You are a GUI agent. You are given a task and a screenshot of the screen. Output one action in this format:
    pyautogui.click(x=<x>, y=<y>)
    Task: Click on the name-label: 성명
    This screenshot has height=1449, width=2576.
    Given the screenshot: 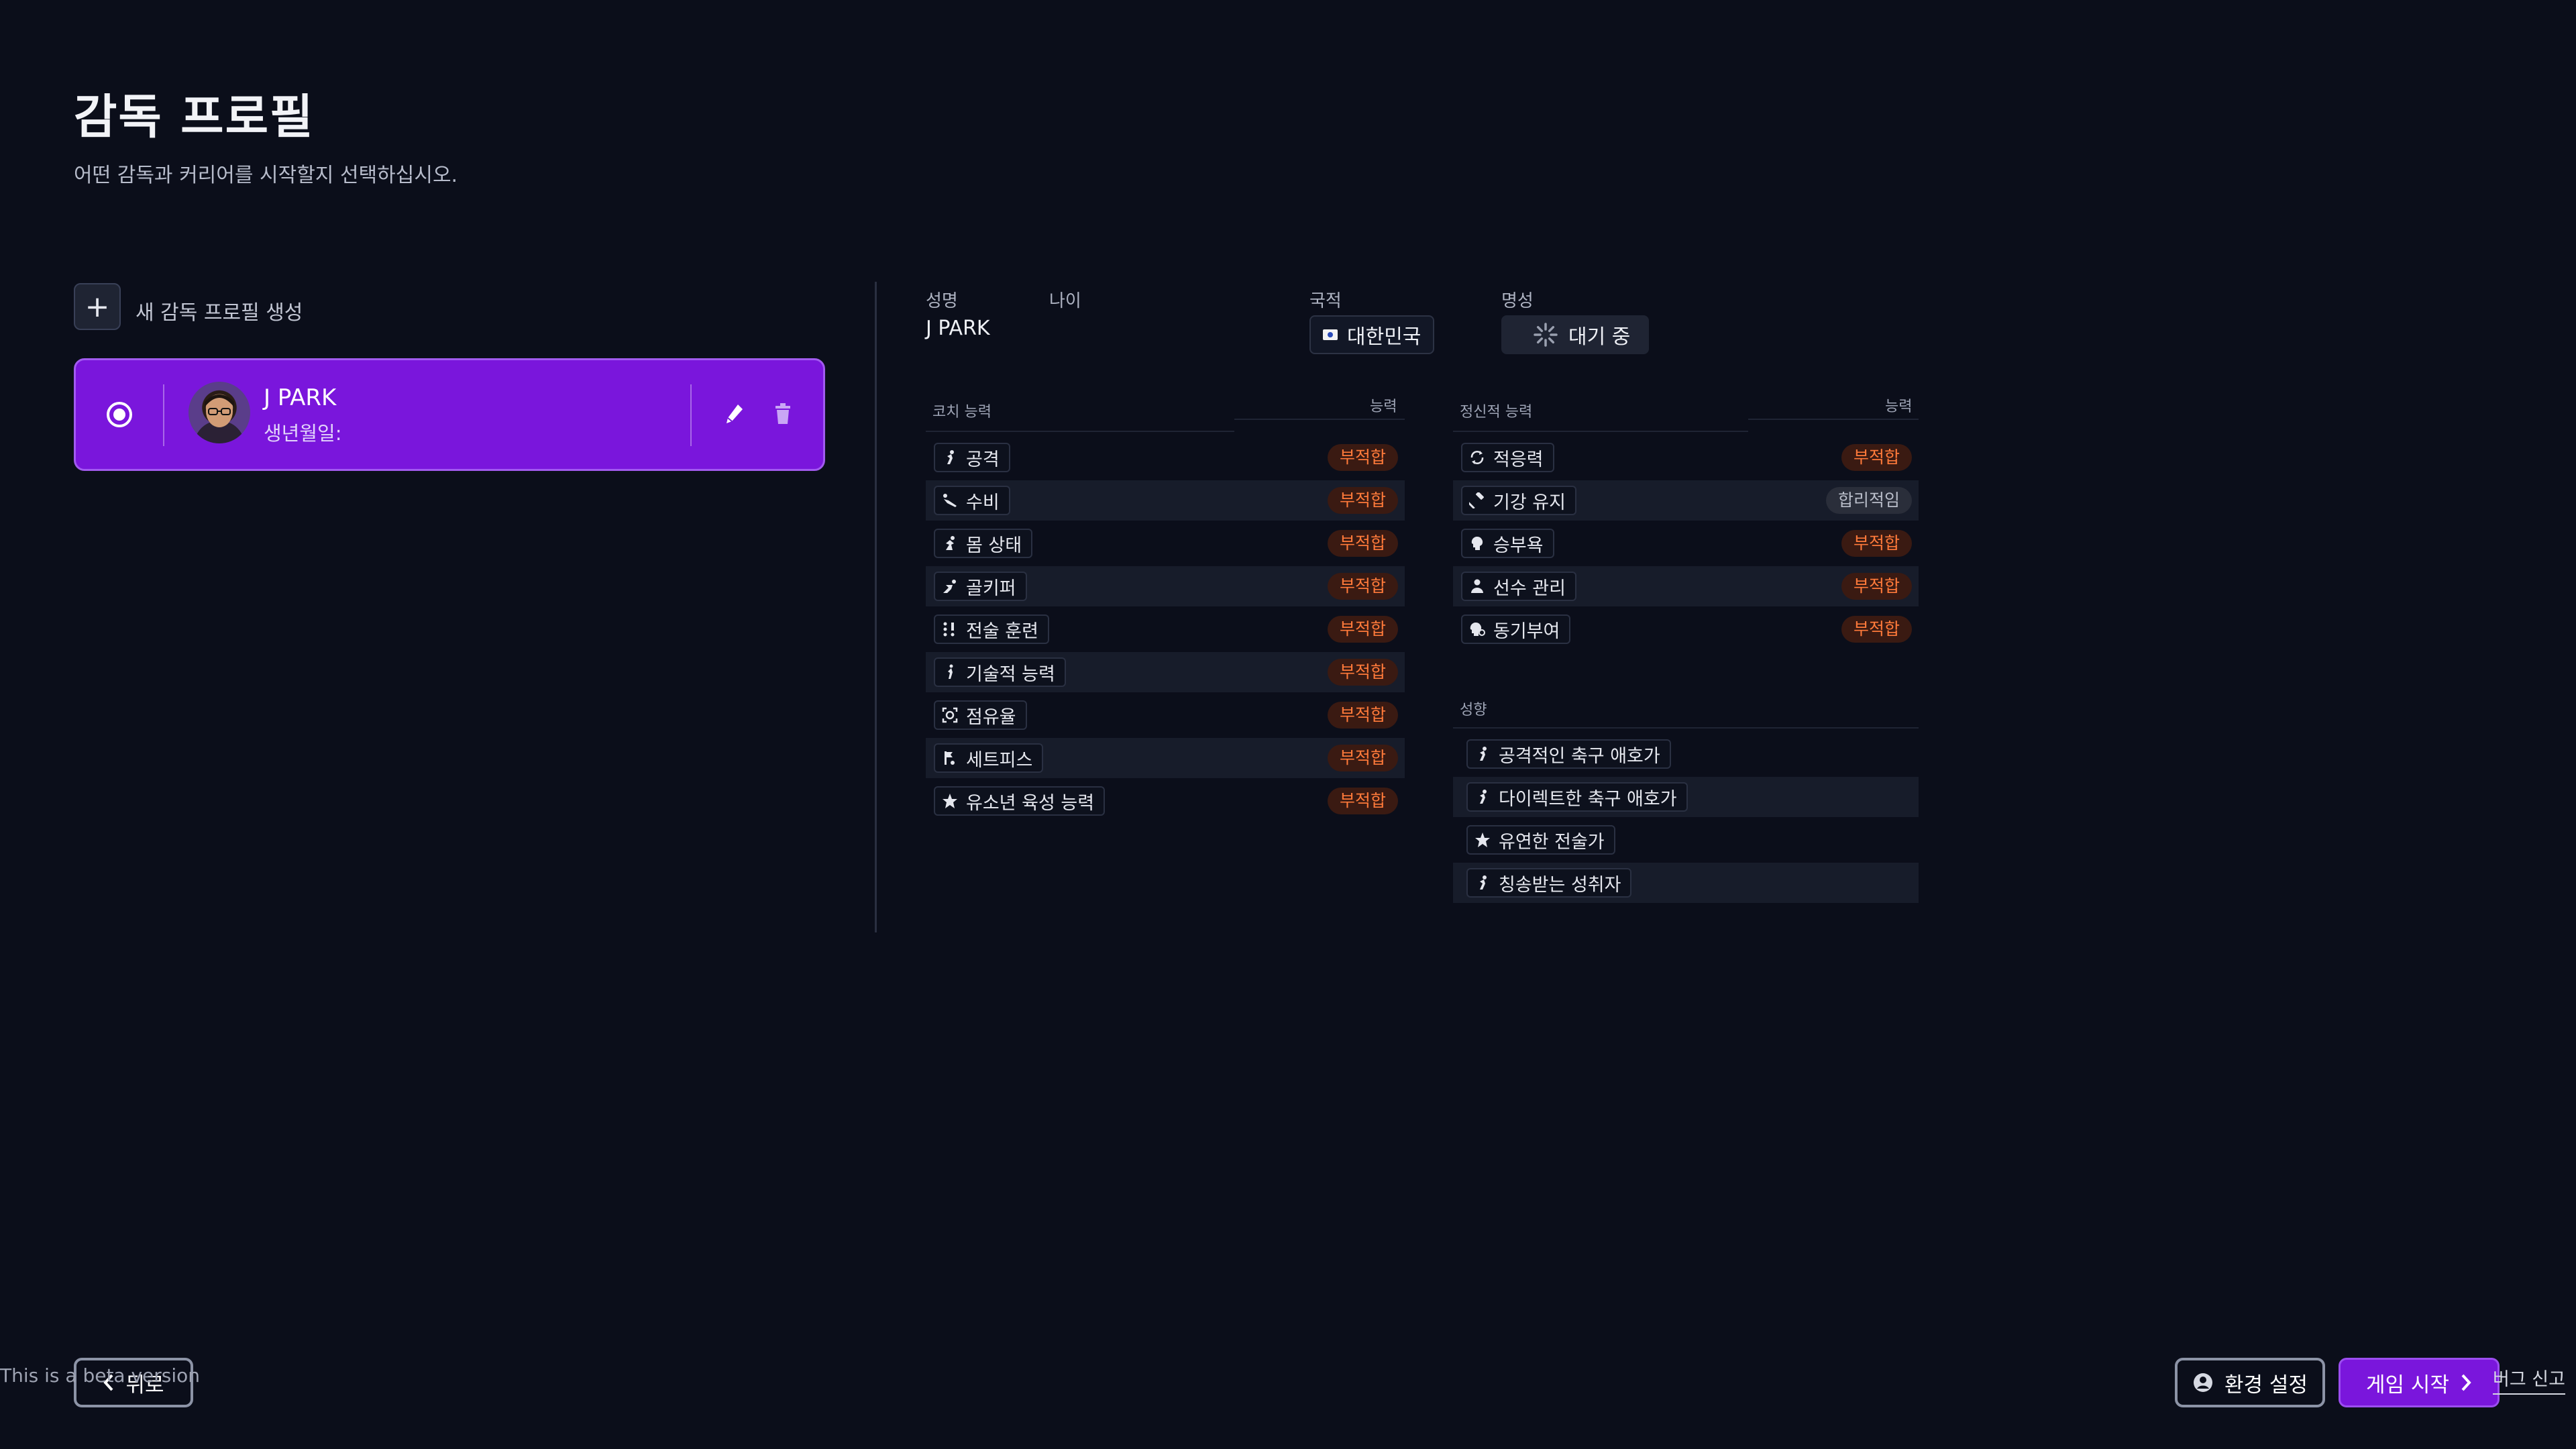 What is the action you would take?
    pyautogui.click(x=942, y=301)
    